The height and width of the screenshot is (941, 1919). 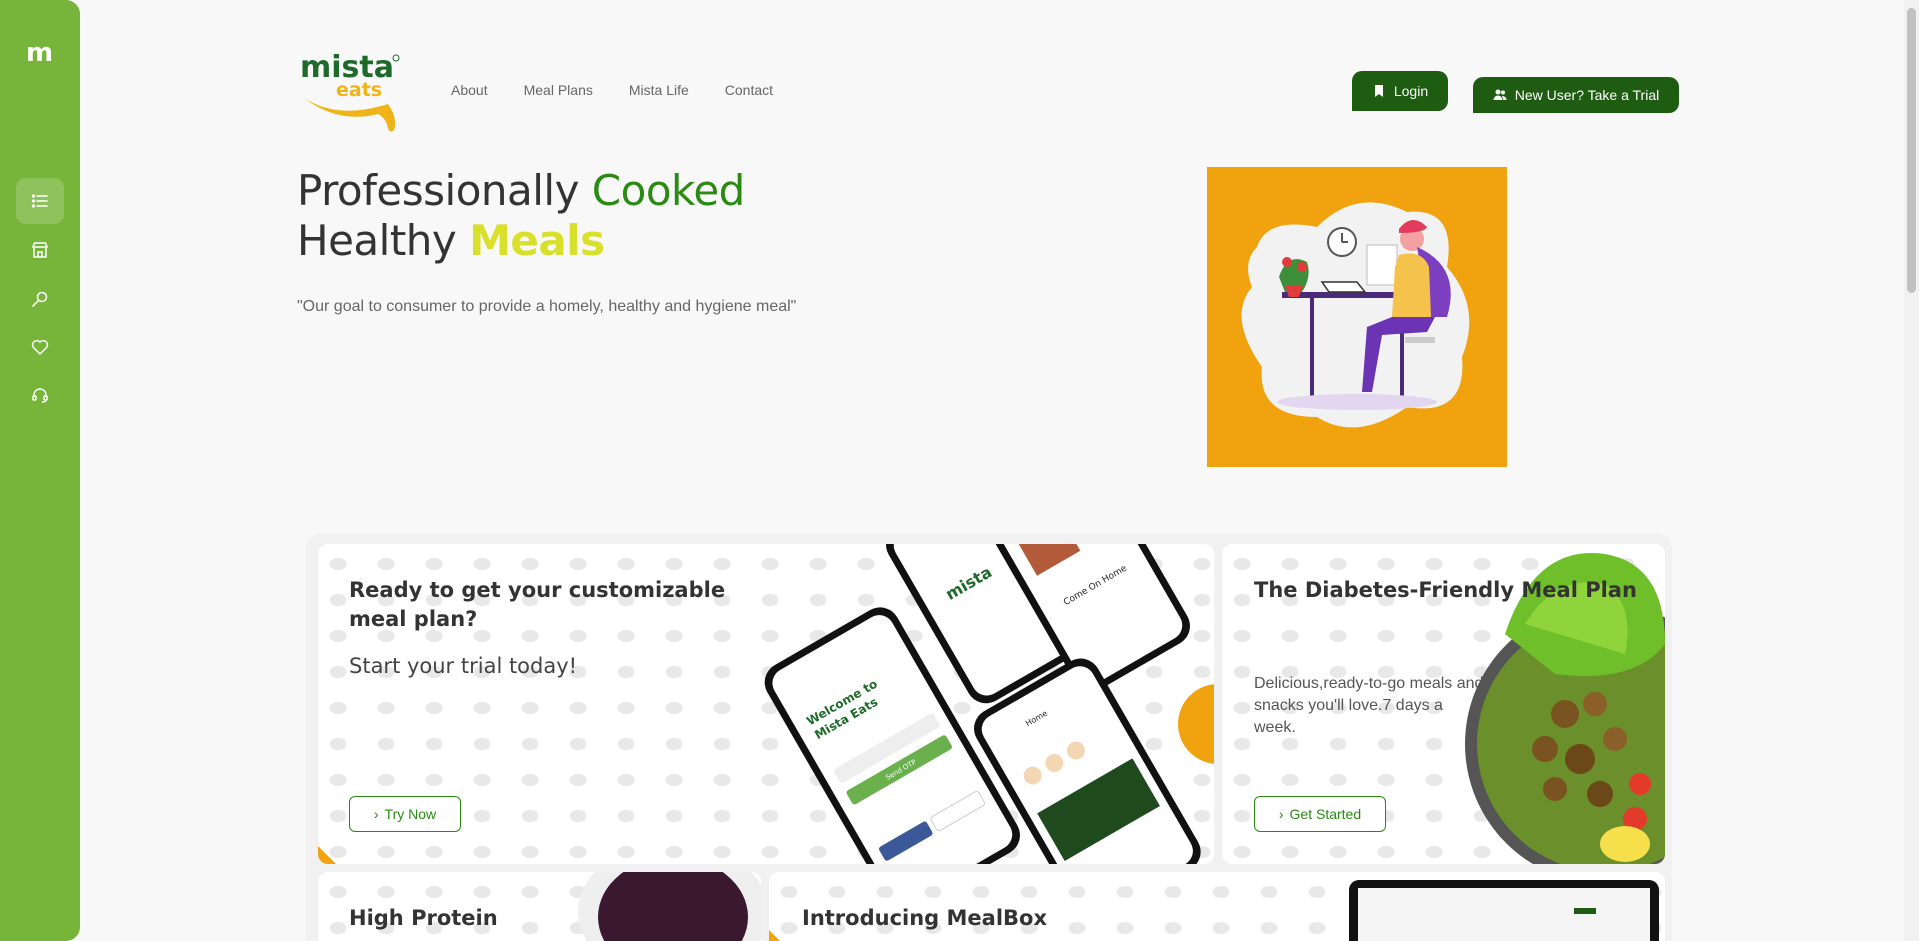 I want to click on list-icon, so click(x=39, y=201).